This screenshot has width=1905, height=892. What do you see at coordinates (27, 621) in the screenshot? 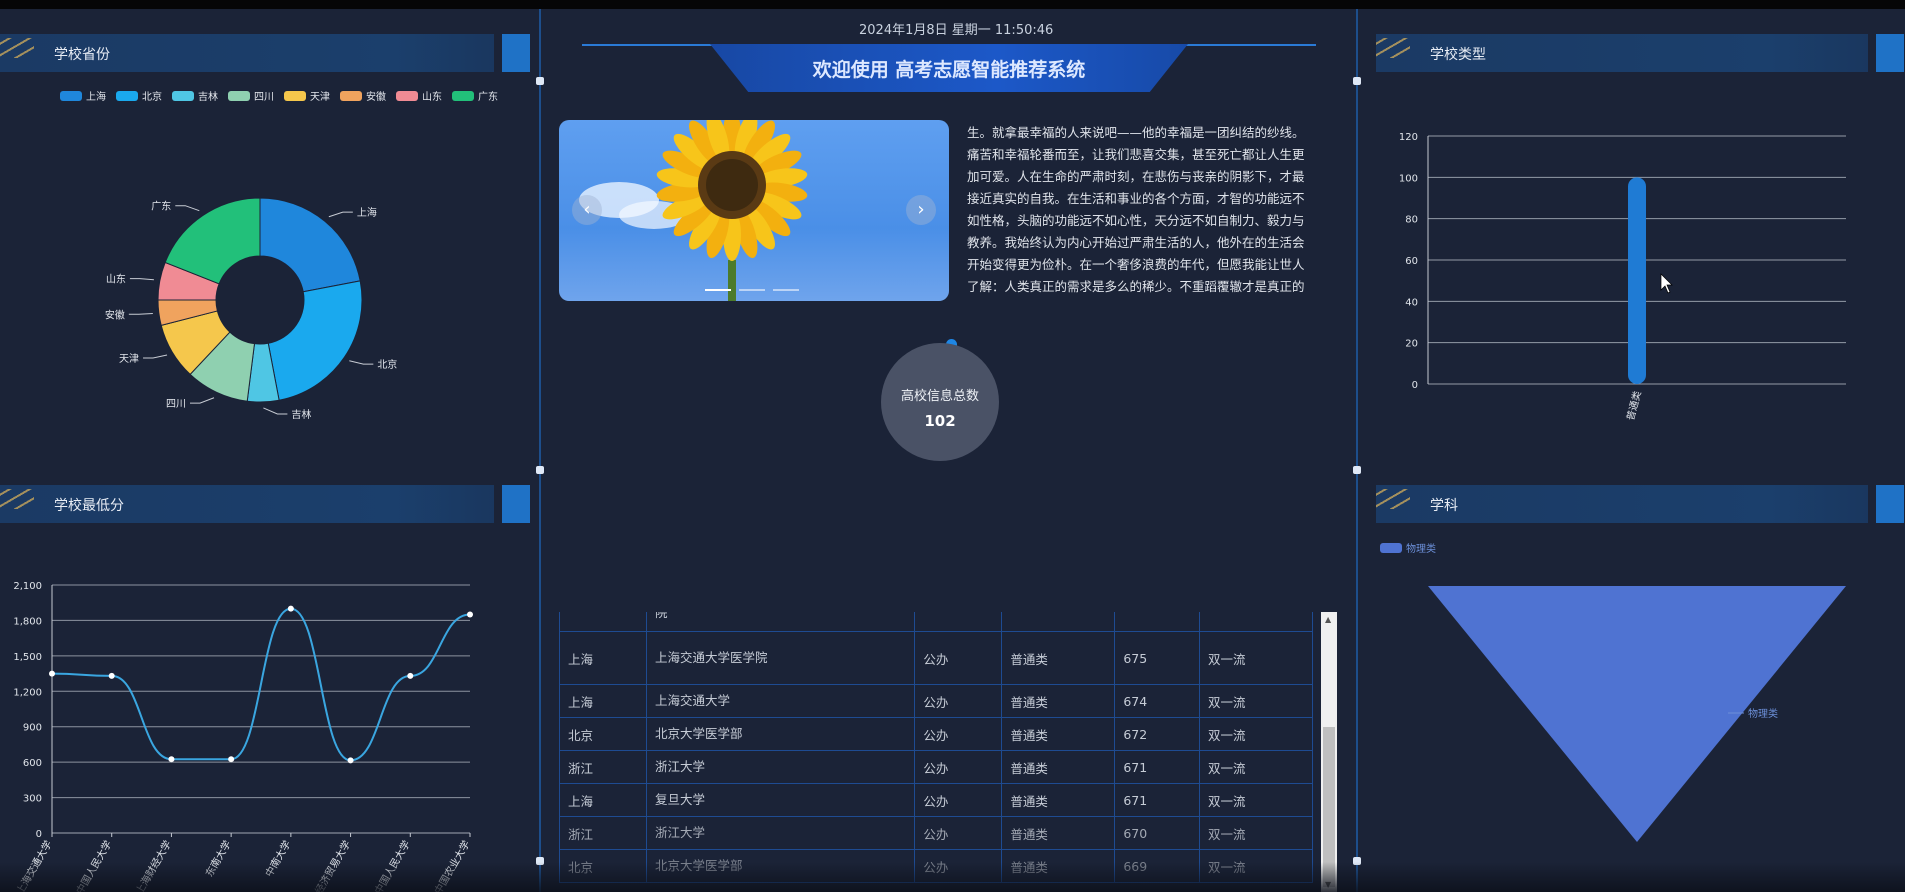
I see `y-tick-label: 1,800` at bounding box center [27, 621].